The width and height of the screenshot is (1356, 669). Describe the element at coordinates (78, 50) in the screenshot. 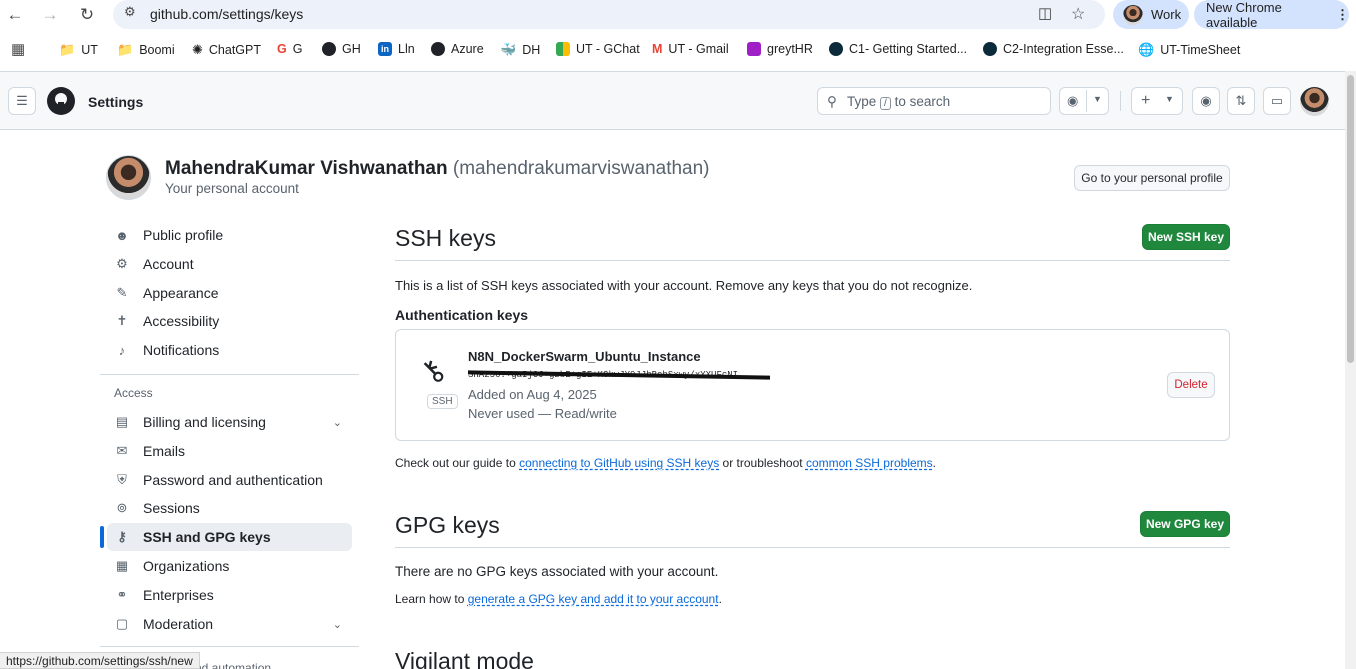

I see `bookmark-item: 📁 UT` at that location.